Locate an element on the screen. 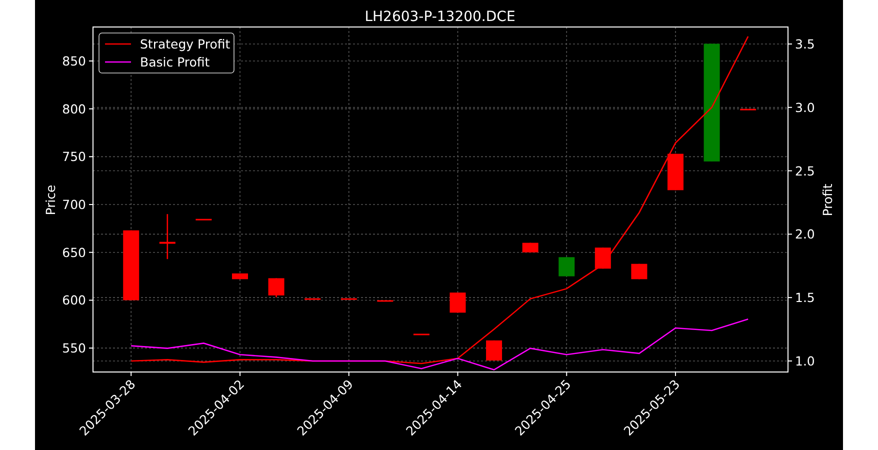 The height and width of the screenshot is (450, 878). y-tick-label: 2.0 is located at coordinates (805, 234).